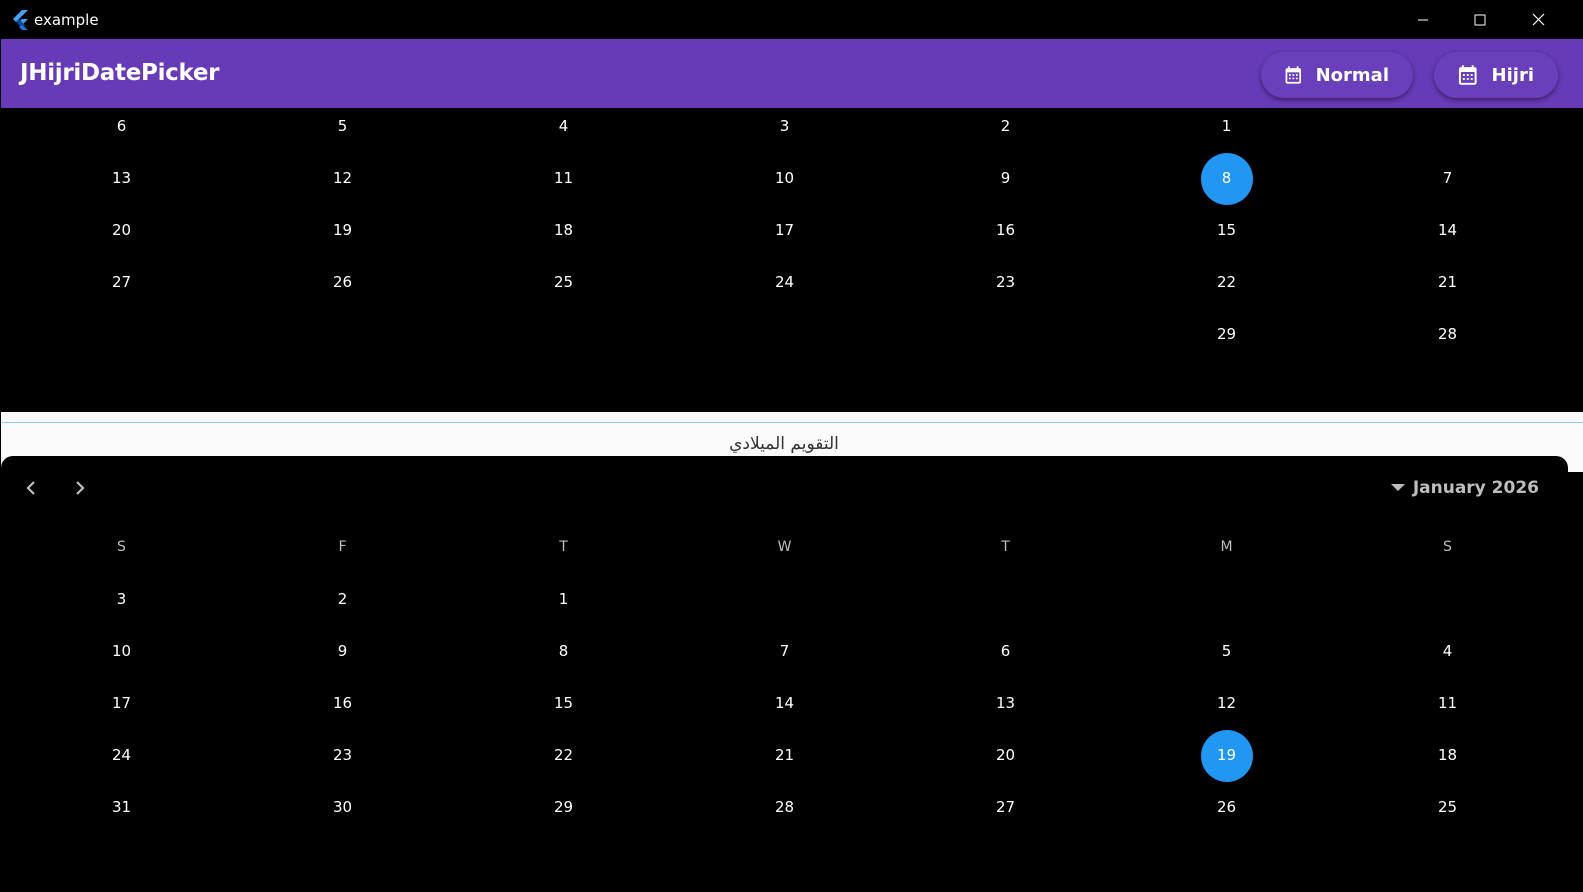  What do you see at coordinates (784, 547) in the screenshot?
I see `weekday-header: W` at bounding box center [784, 547].